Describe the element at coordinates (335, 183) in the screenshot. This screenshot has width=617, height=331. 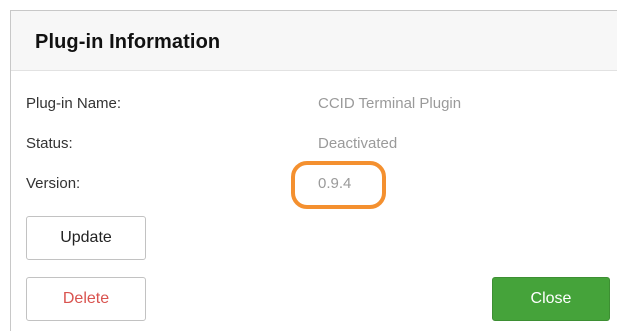
I see `version-value: 0.9.4` at that location.